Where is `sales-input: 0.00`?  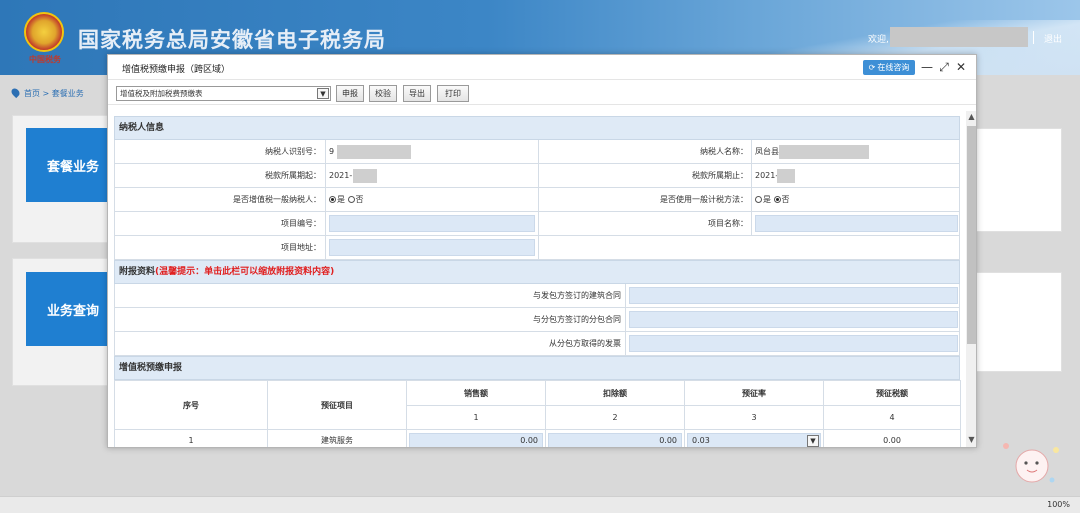
sales-input: 0.00 is located at coordinates (476, 439).